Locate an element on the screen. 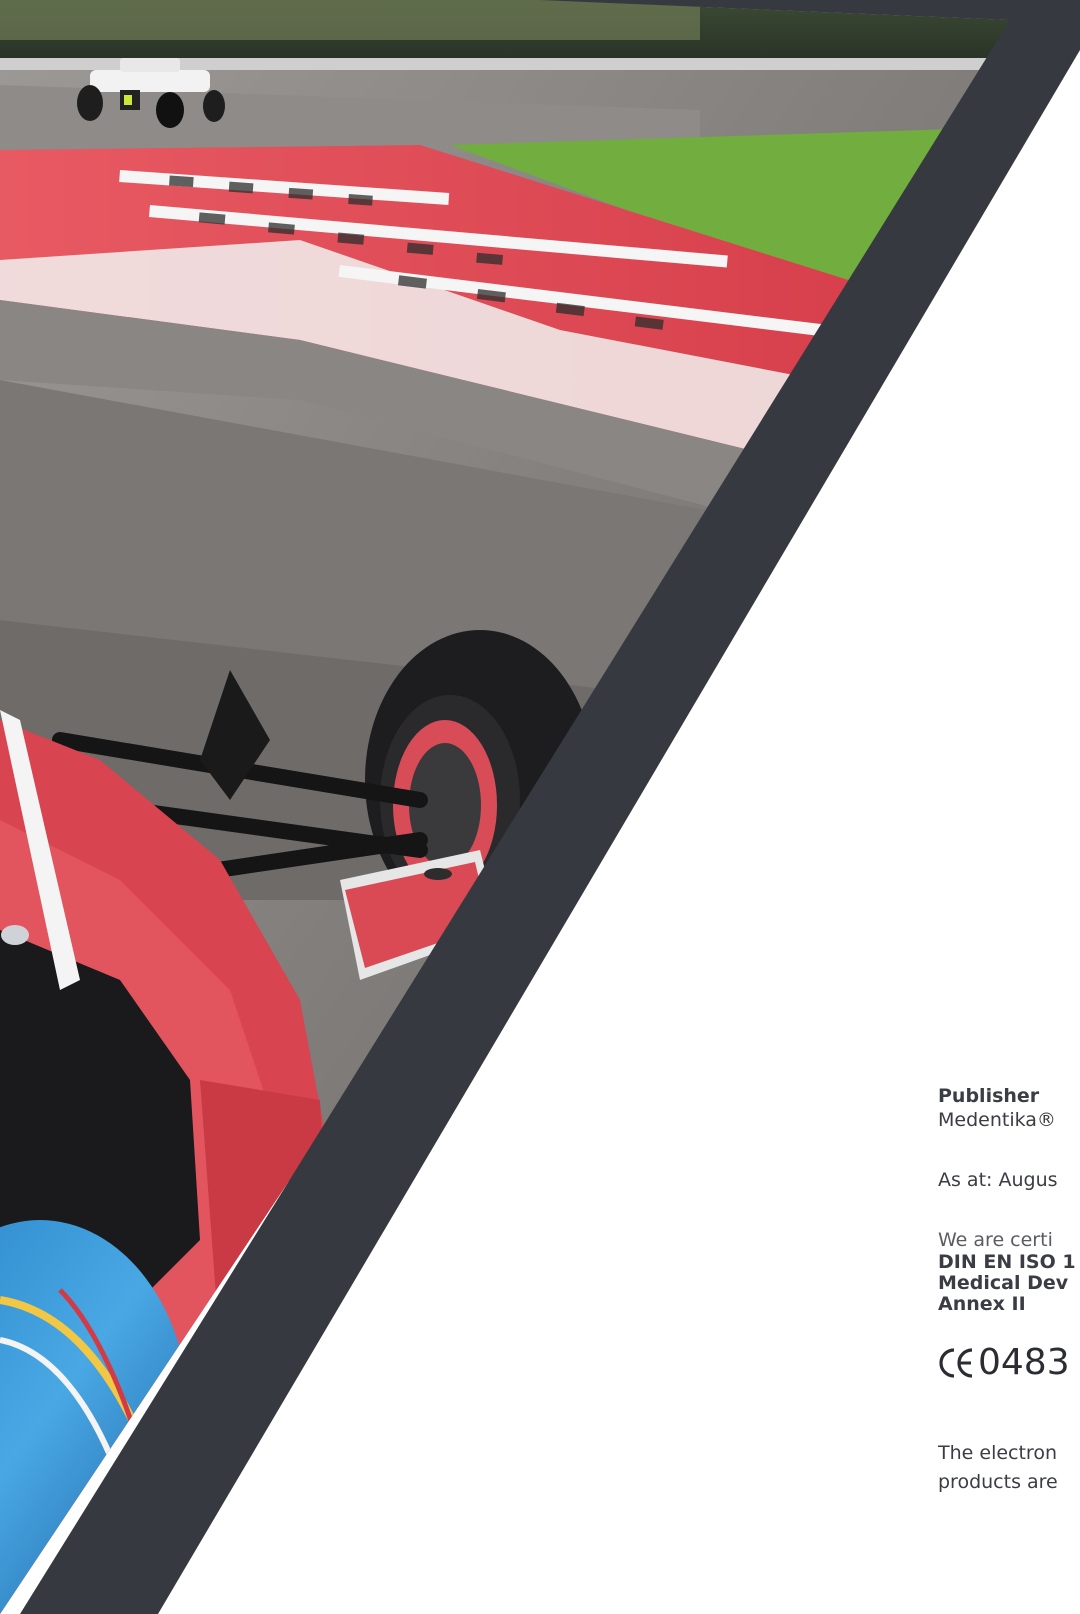  footer-text: The electron products are is located at coordinates (1009, 1468).